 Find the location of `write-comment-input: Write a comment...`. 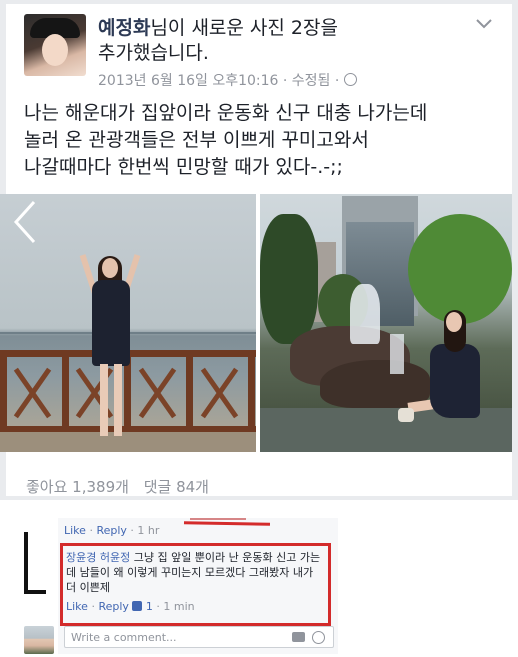

write-comment-input: Write a comment... is located at coordinates (199, 637).